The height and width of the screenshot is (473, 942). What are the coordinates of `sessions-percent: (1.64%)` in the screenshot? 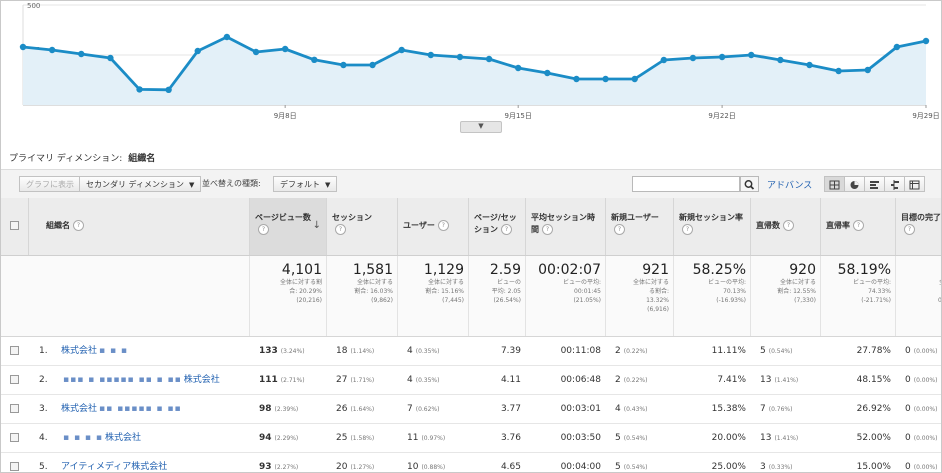 It's located at (362, 409).